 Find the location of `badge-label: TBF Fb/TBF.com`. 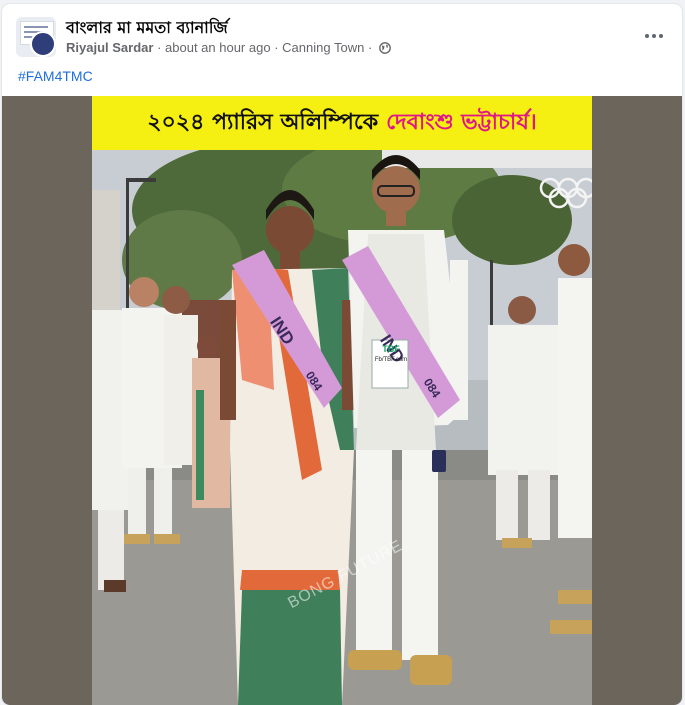

badge-label: TBF Fb/TBF.com is located at coordinates (391, 355).